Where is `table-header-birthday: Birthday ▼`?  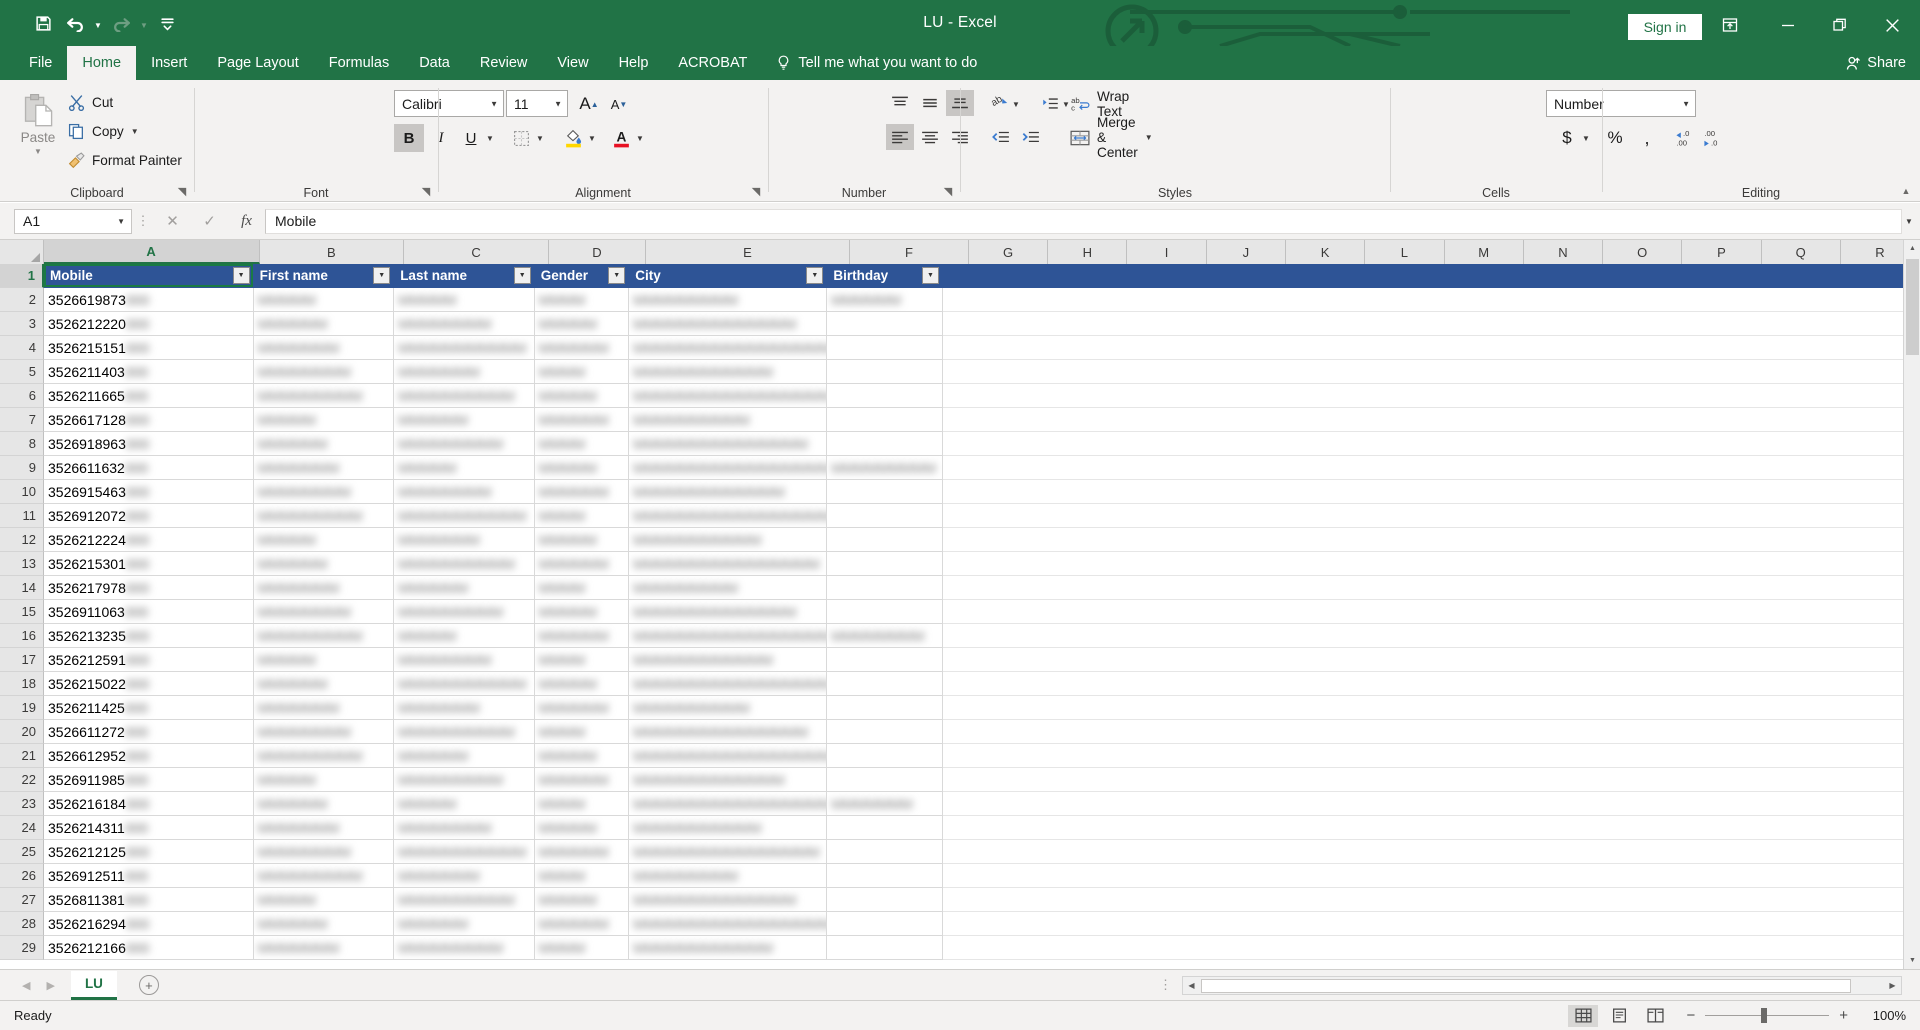
table-header-birthday: Birthday ▼ is located at coordinates (885, 276).